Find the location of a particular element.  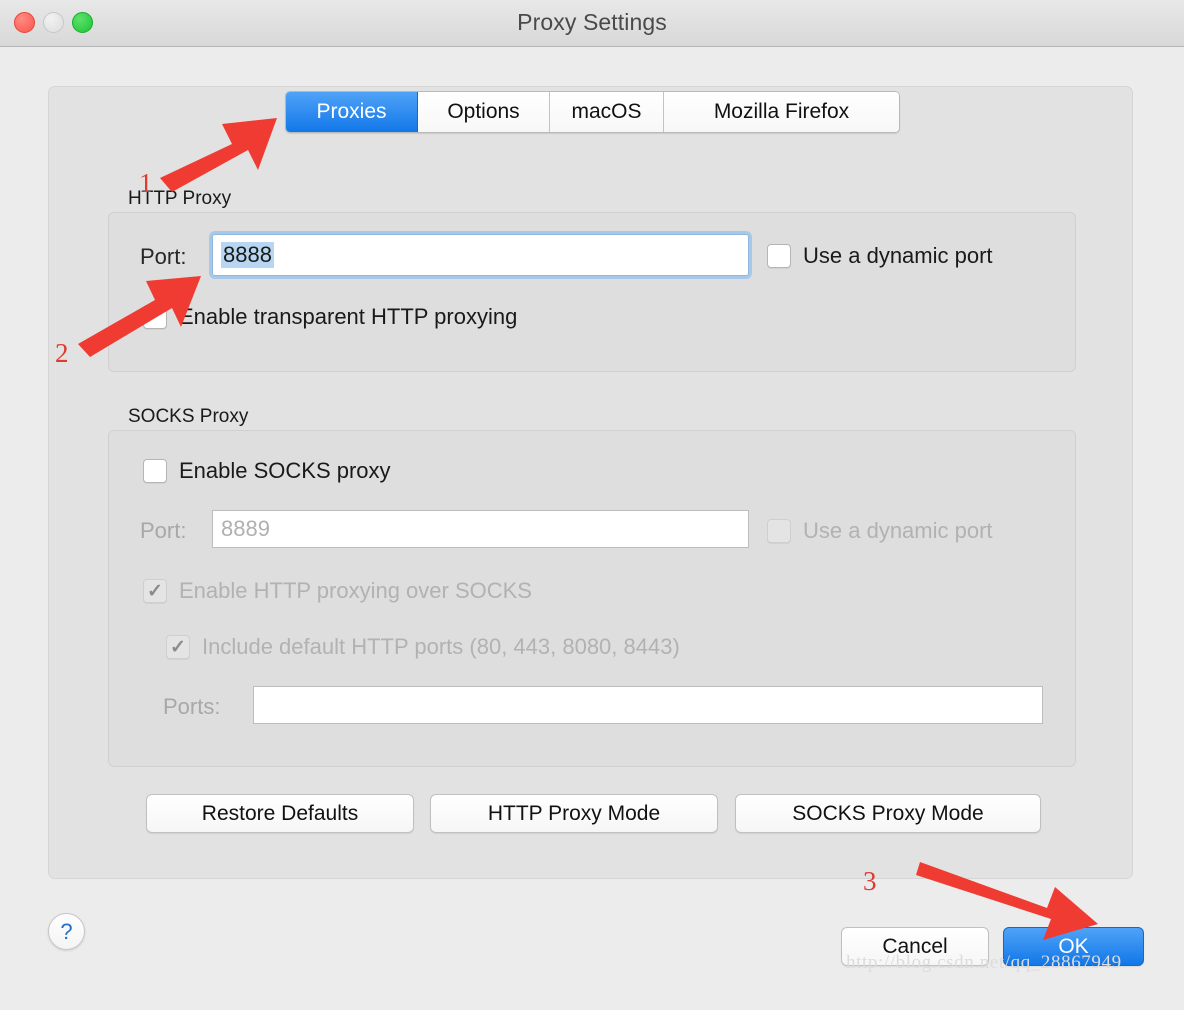

socks-proxy-mode-button: SOCKS Proxy Mode is located at coordinates (888, 813).